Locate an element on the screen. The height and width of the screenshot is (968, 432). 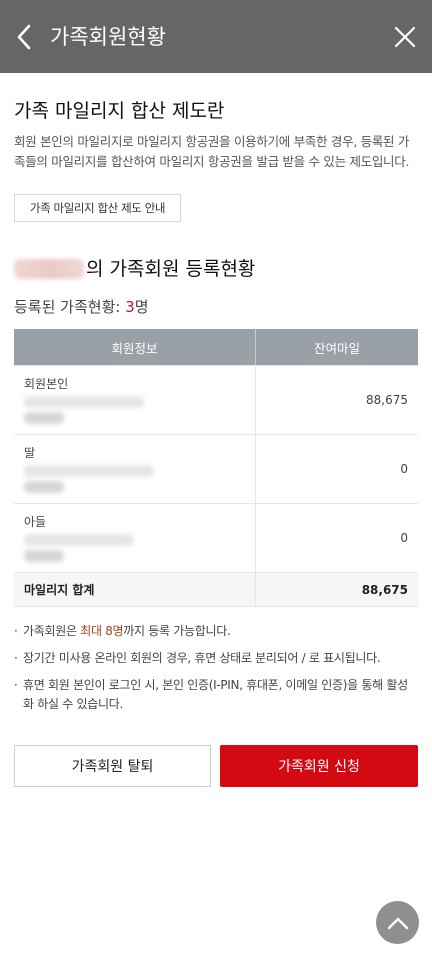
note-text-part: 가족회원은 is located at coordinates (52, 631).